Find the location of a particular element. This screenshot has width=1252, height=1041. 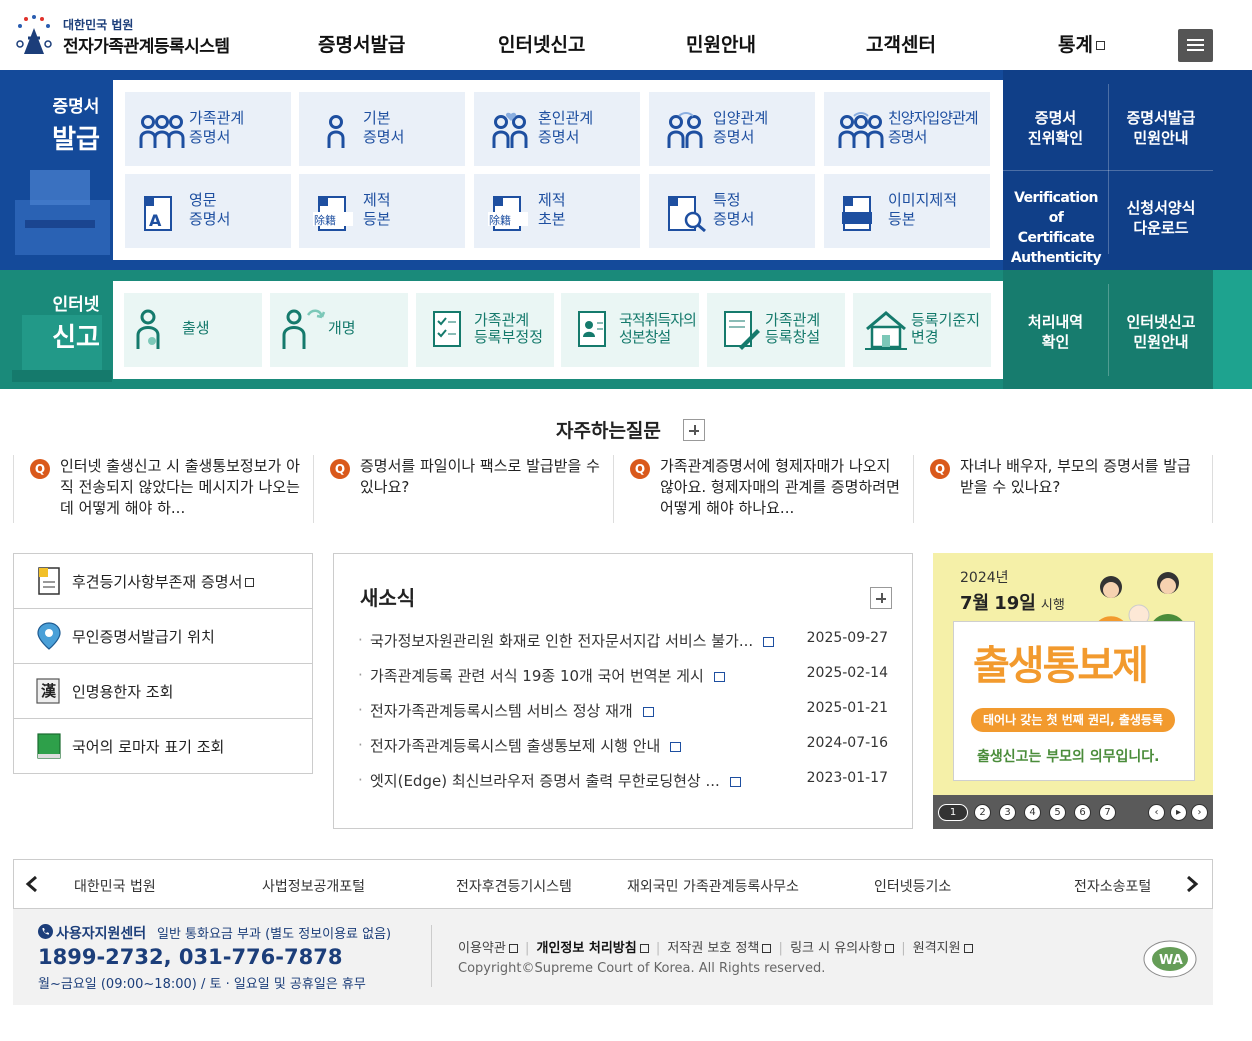

faq-title: 자주하는질문 is located at coordinates (608, 431).